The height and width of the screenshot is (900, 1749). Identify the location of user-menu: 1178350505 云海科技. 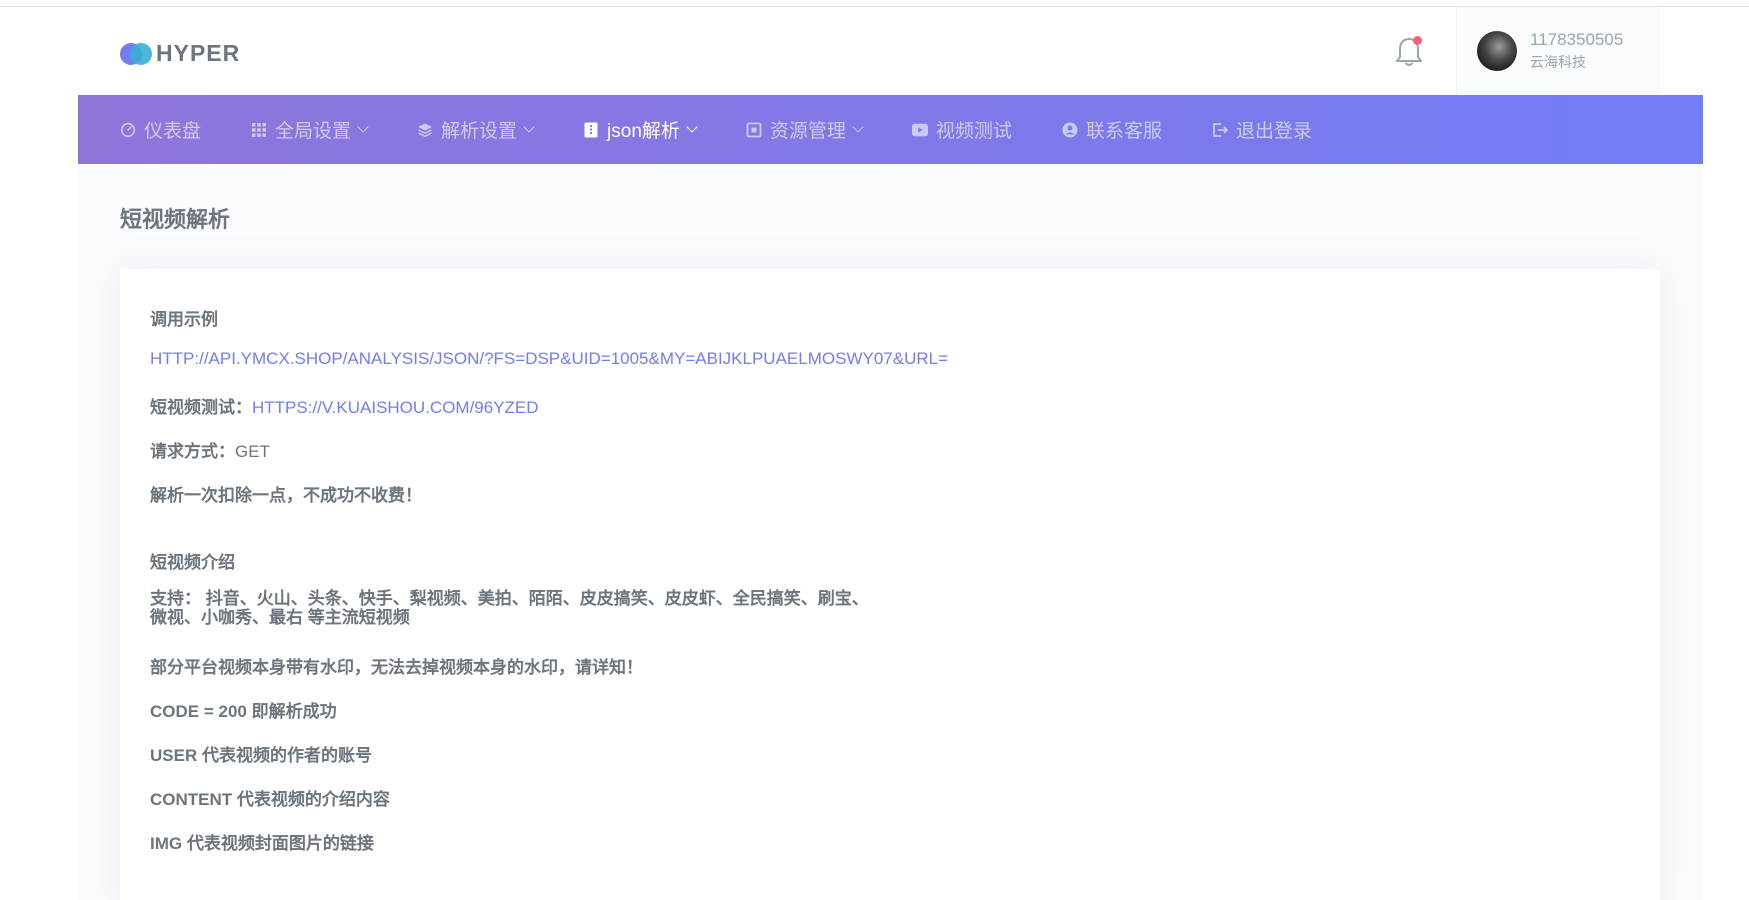
(1557, 51).